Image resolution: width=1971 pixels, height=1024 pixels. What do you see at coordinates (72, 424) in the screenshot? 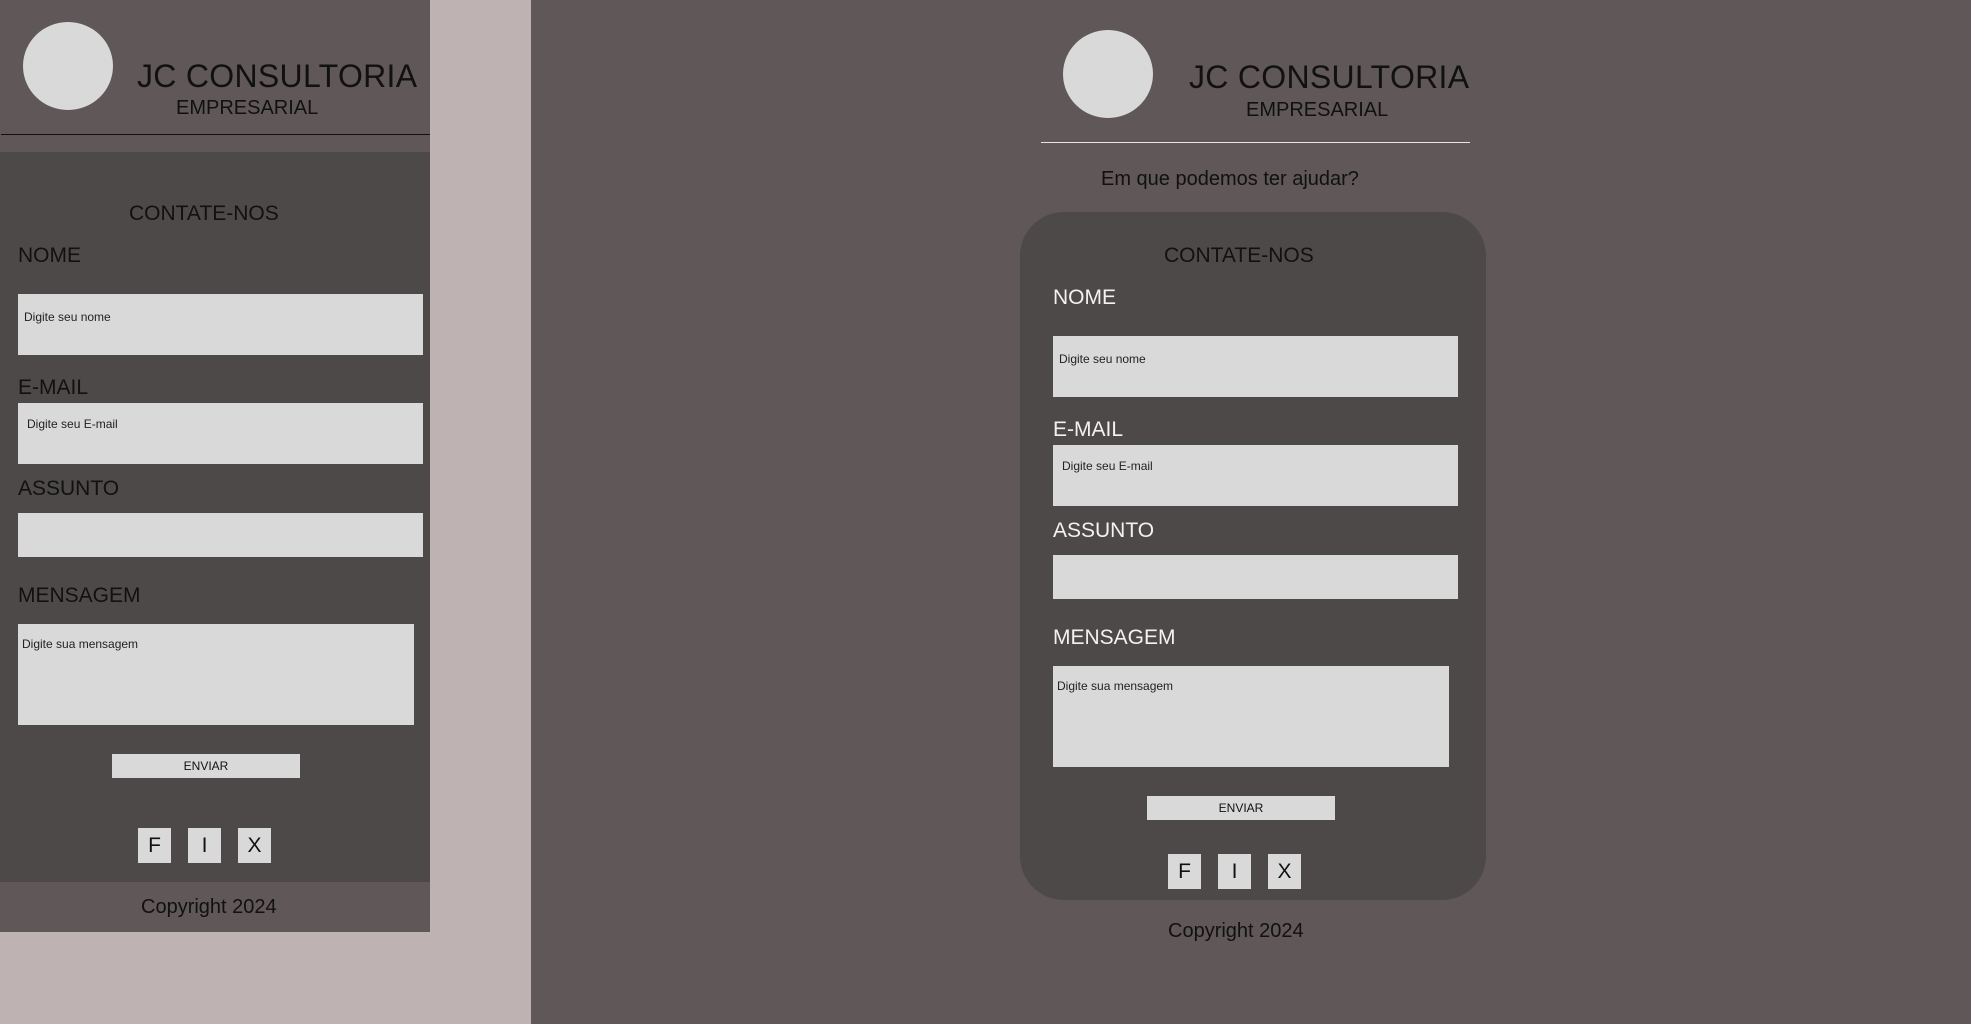
I see `mobile-email-placeholder: Digite seu E-mail` at bounding box center [72, 424].